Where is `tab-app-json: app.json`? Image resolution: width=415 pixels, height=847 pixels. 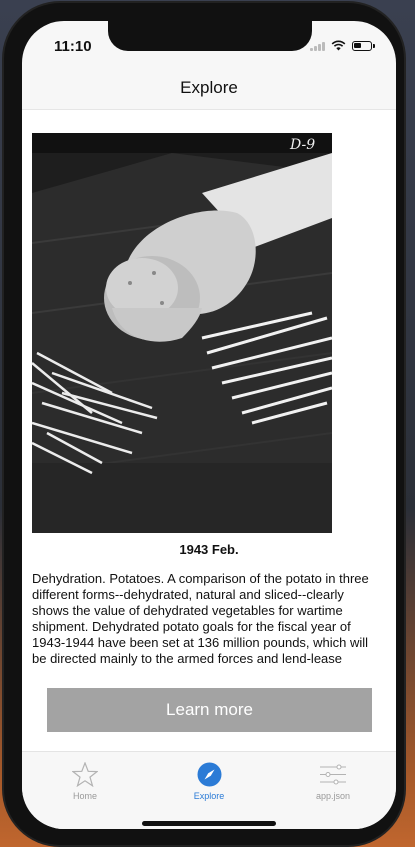 tab-app-json: app.json is located at coordinates (333, 782).